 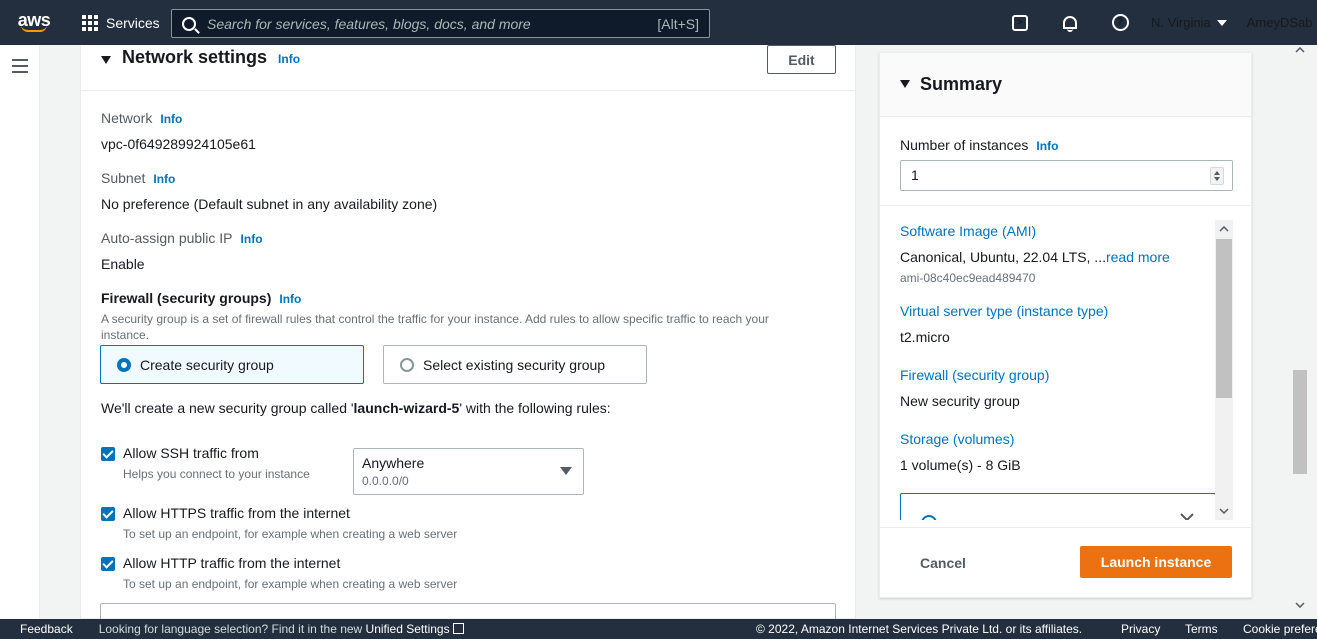 What do you see at coordinates (974, 375) in the screenshot?
I see `firewall-summary-link: Firewall (security group)` at bounding box center [974, 375].